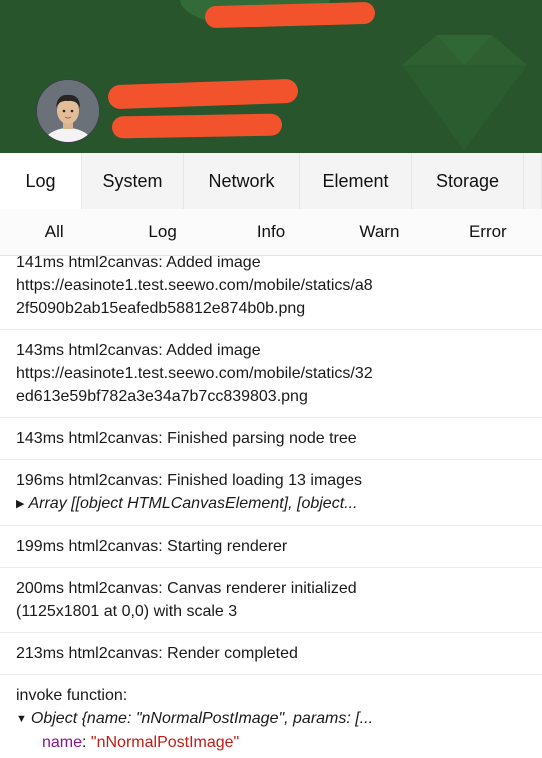  Describe the element at coordinates (162, 232) in the screenshot. I see `filter-log: Log` at that location.